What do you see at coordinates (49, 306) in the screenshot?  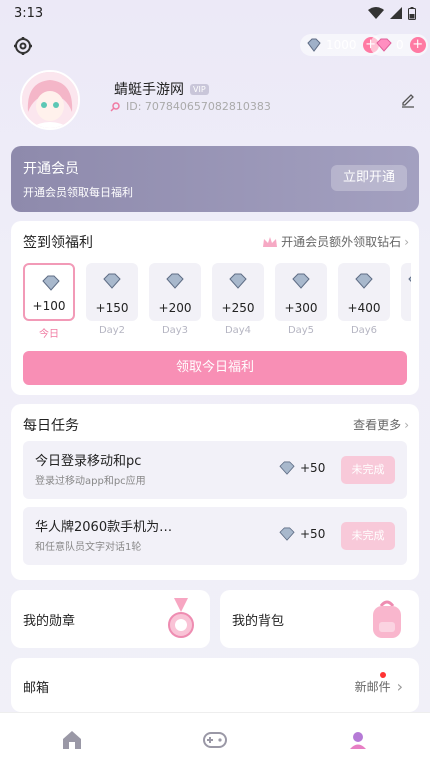 I see `checkin-day-value: +100` at bounding box center [49, 306].